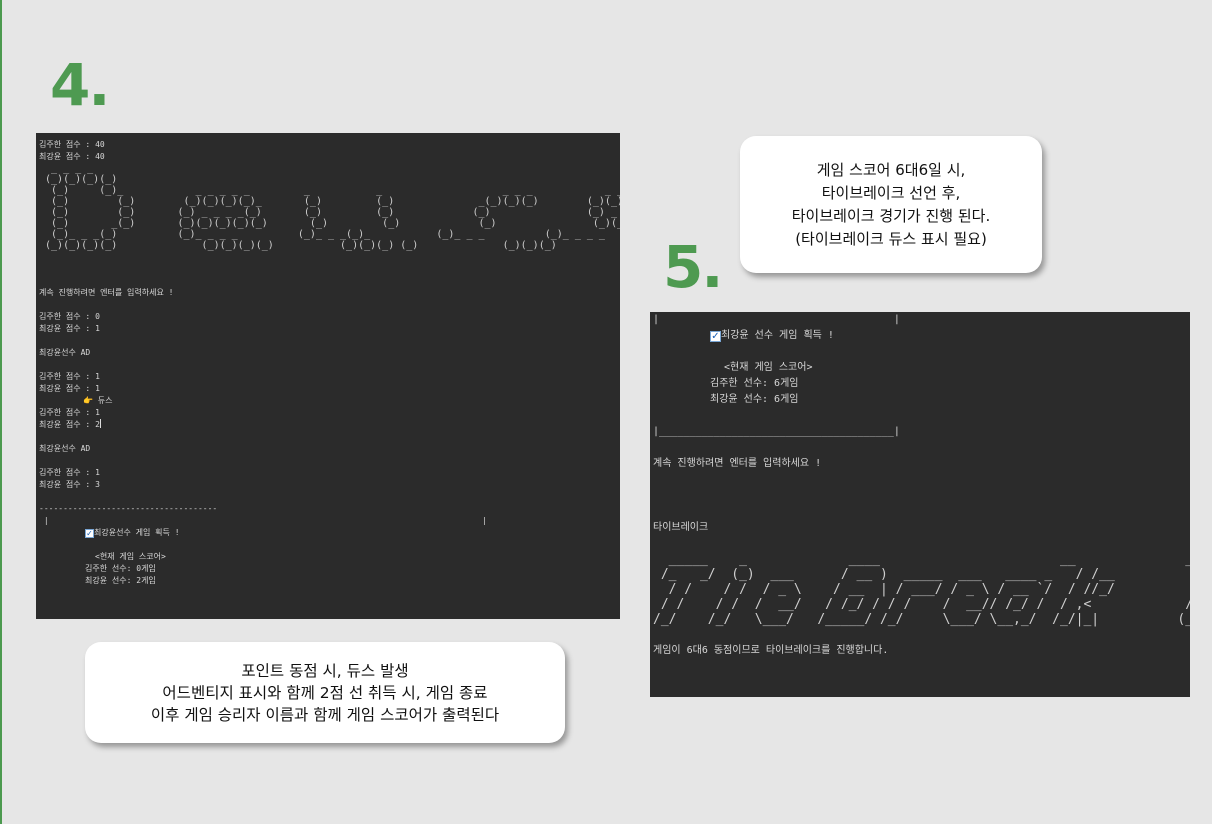 This screenshot has width=1212, height=824. I want to click on step-4-number: 4., so click(80, 85).